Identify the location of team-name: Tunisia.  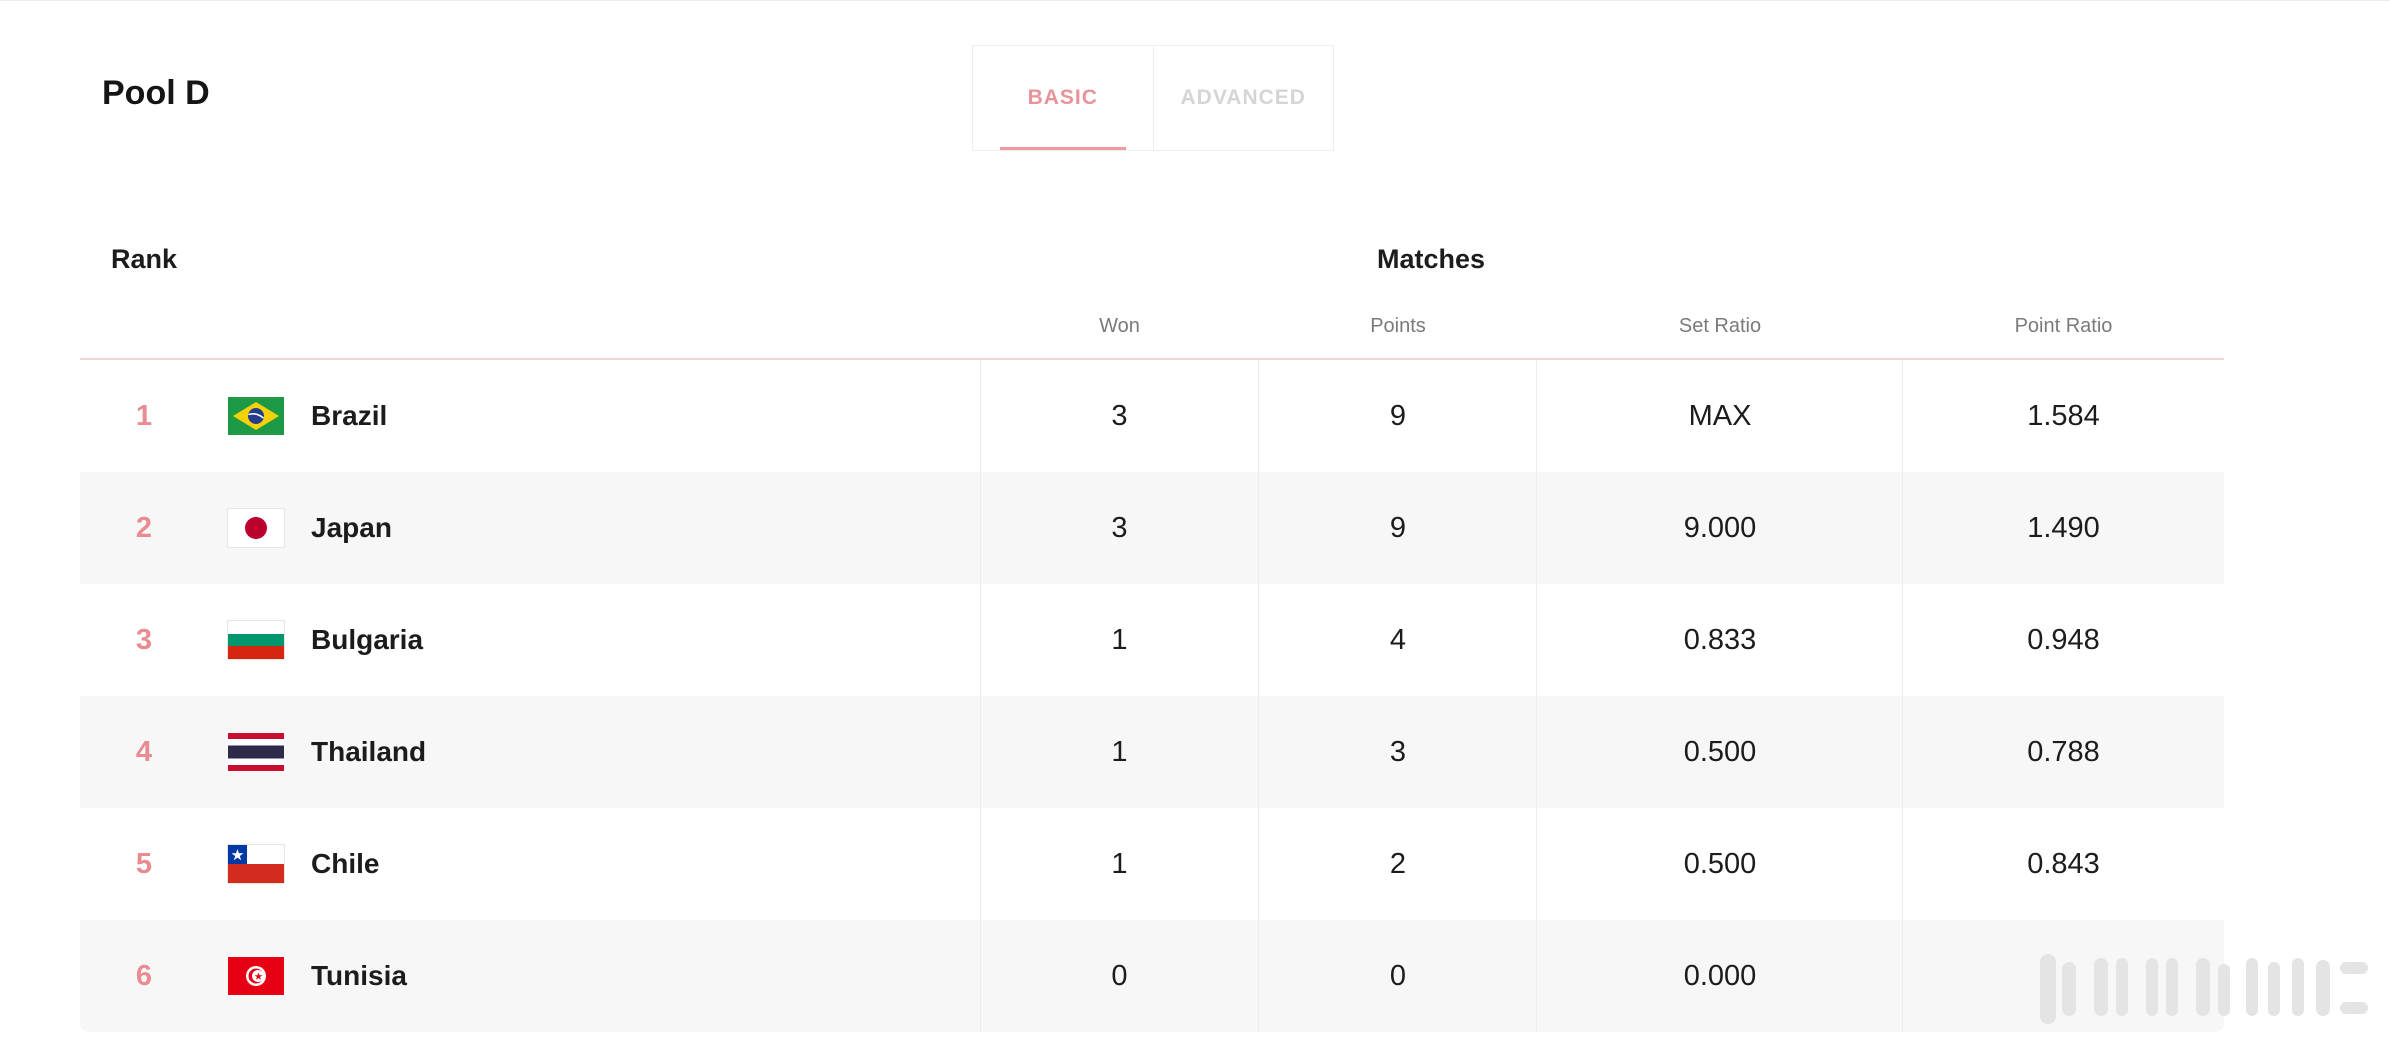
(359, 976).